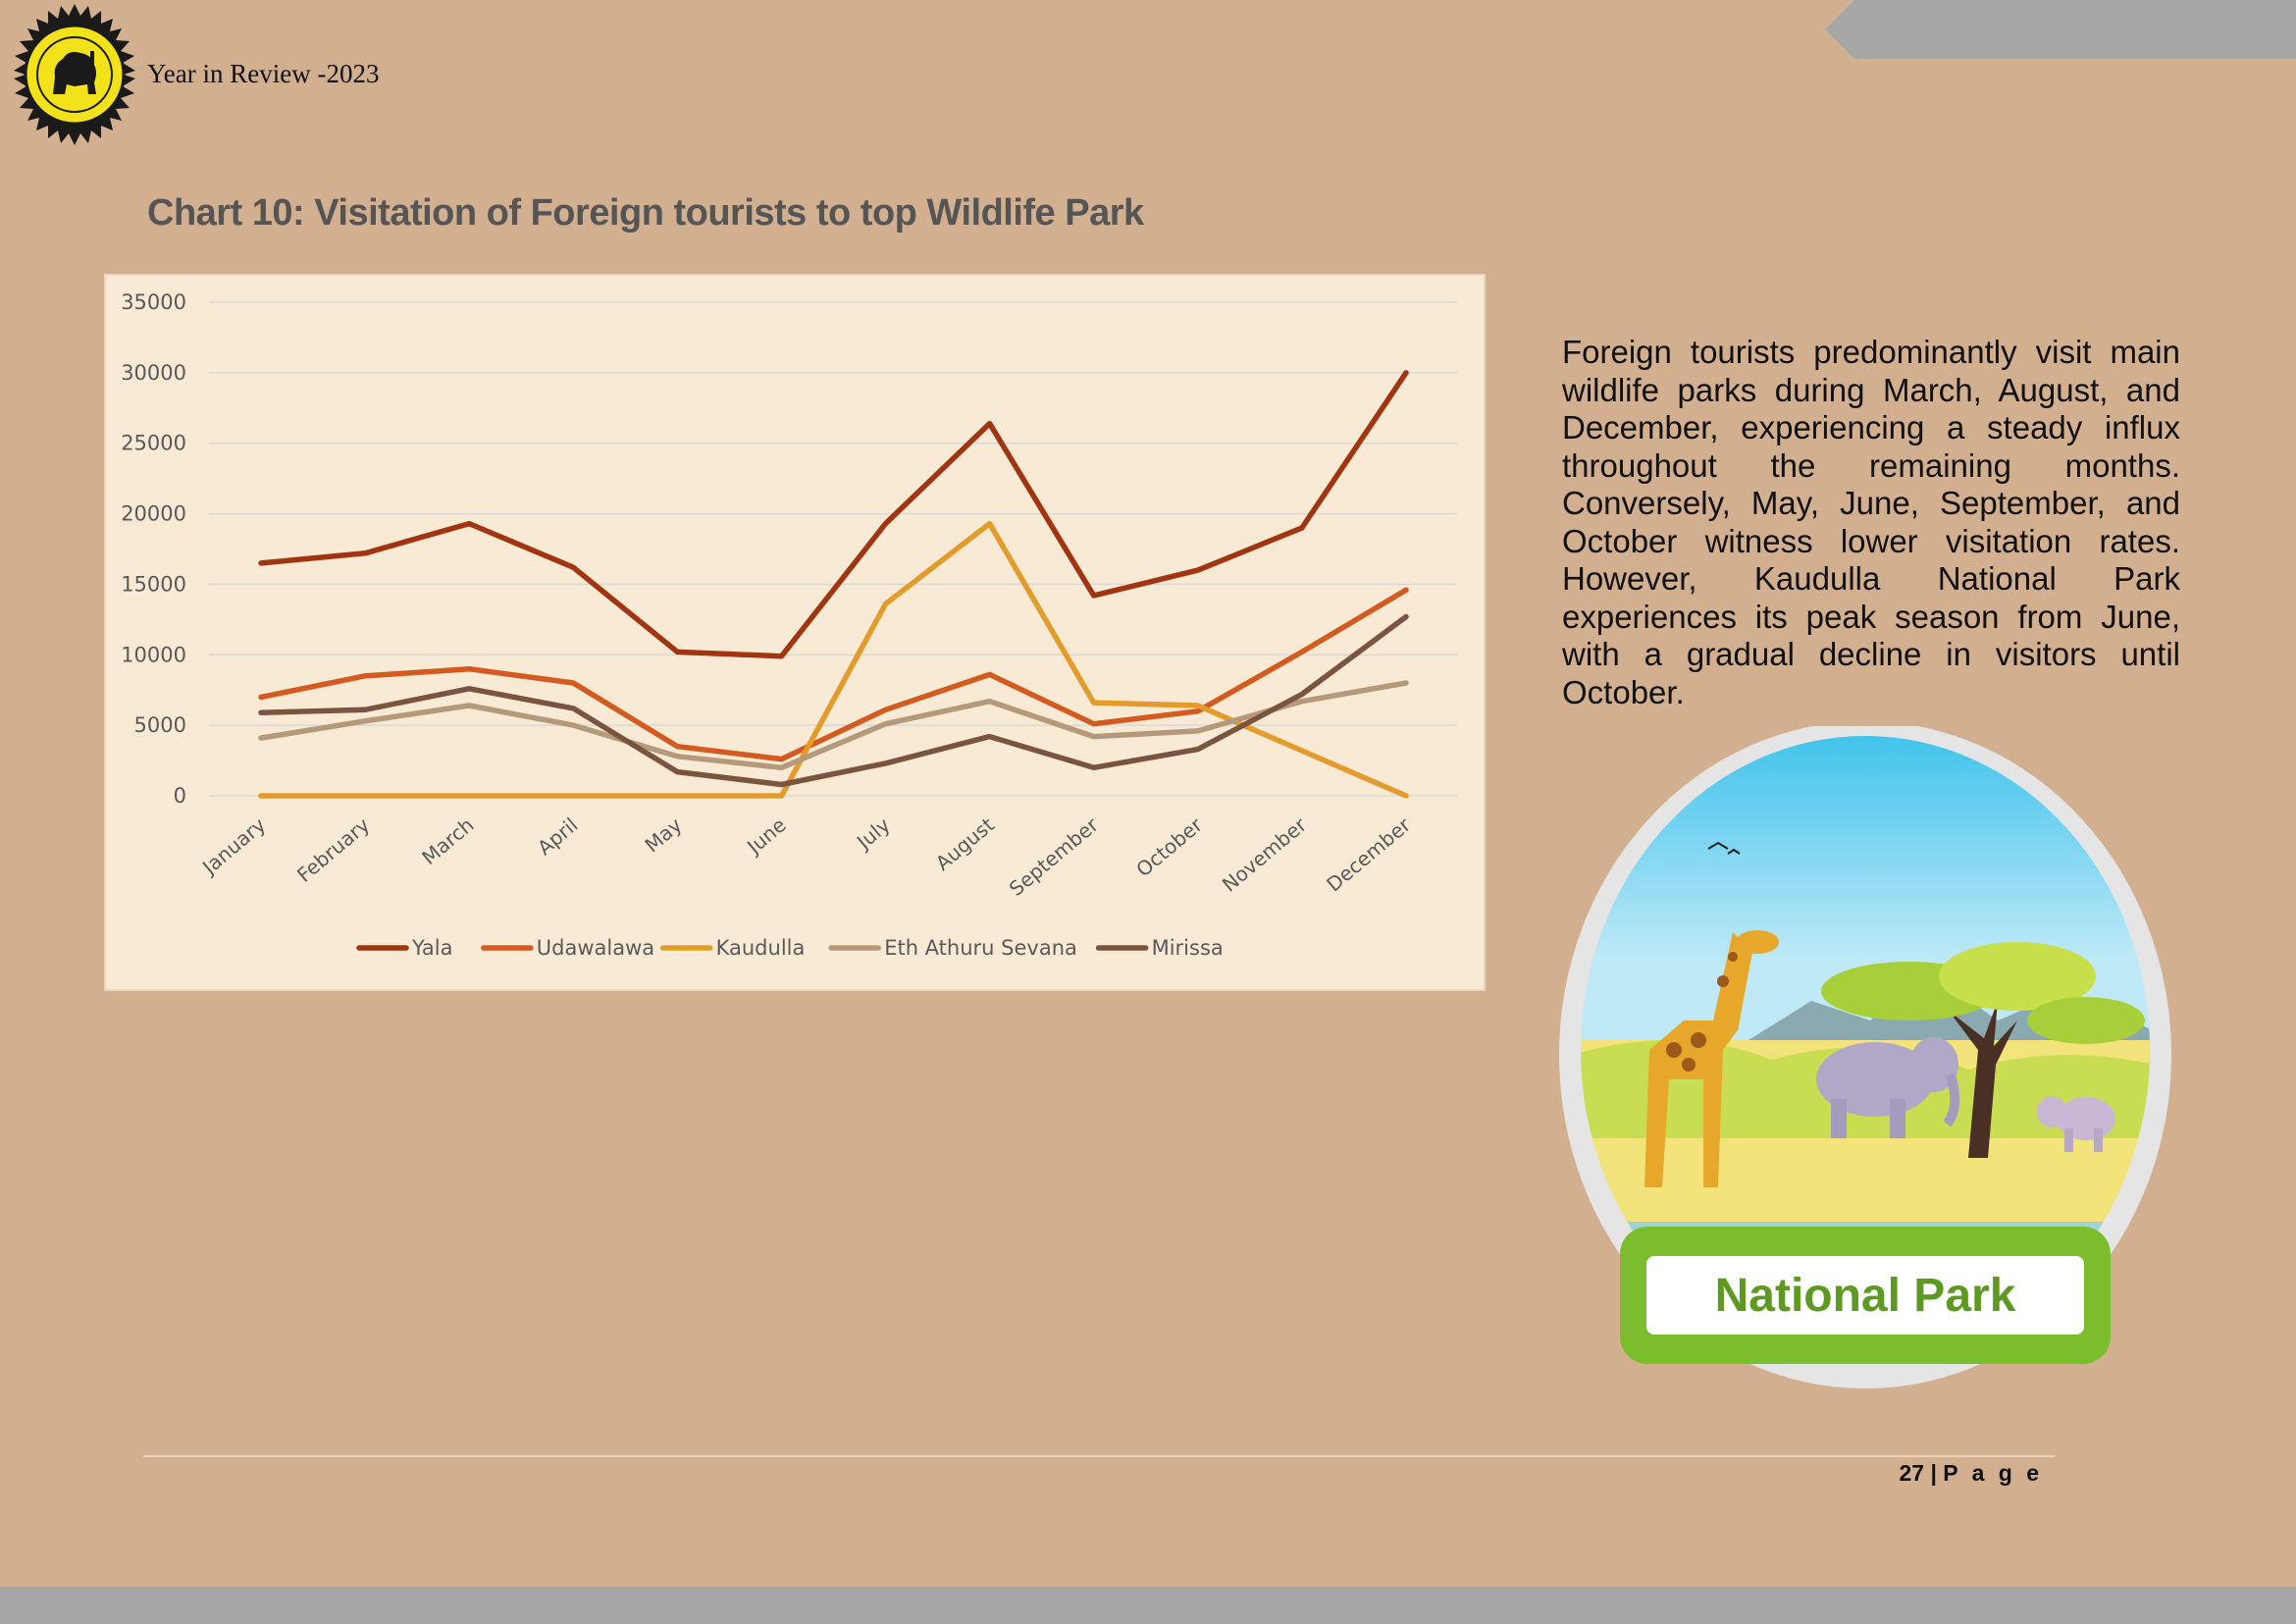 The image size is (2296, 1624). I want to click on y-tick-label: 25000, so click(153, 443).